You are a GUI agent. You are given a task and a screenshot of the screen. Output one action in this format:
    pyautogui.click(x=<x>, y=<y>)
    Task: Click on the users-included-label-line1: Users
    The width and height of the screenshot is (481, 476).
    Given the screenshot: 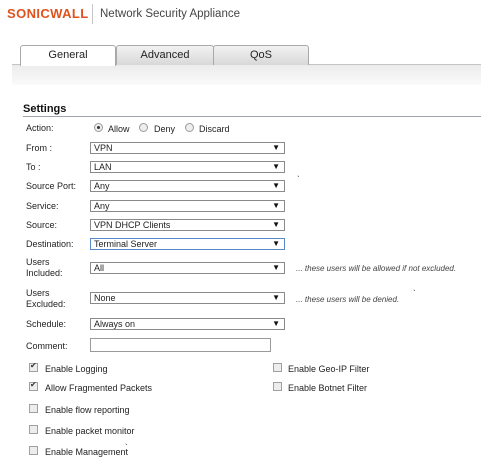 What is the action you would take?
    pyautogui.click(x=38, y=262)
    